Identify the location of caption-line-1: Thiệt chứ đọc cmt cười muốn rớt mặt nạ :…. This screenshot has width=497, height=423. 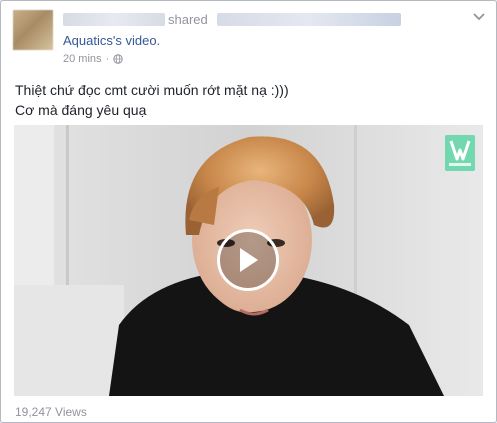
(152, 90).